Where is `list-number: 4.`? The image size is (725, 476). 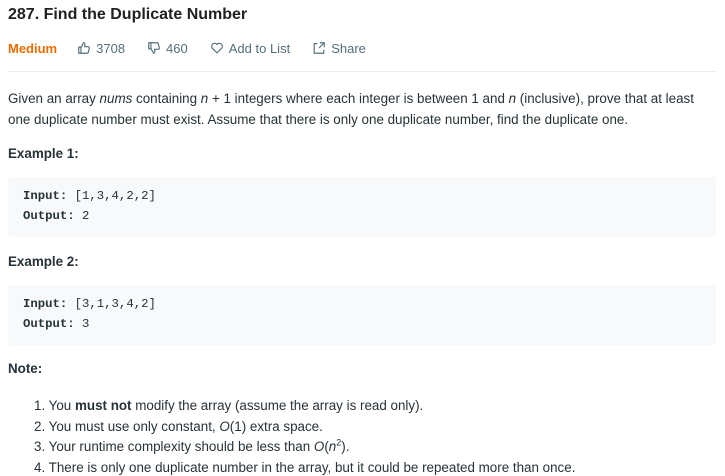
list-number: 4. is located at coordinates (41, 468).